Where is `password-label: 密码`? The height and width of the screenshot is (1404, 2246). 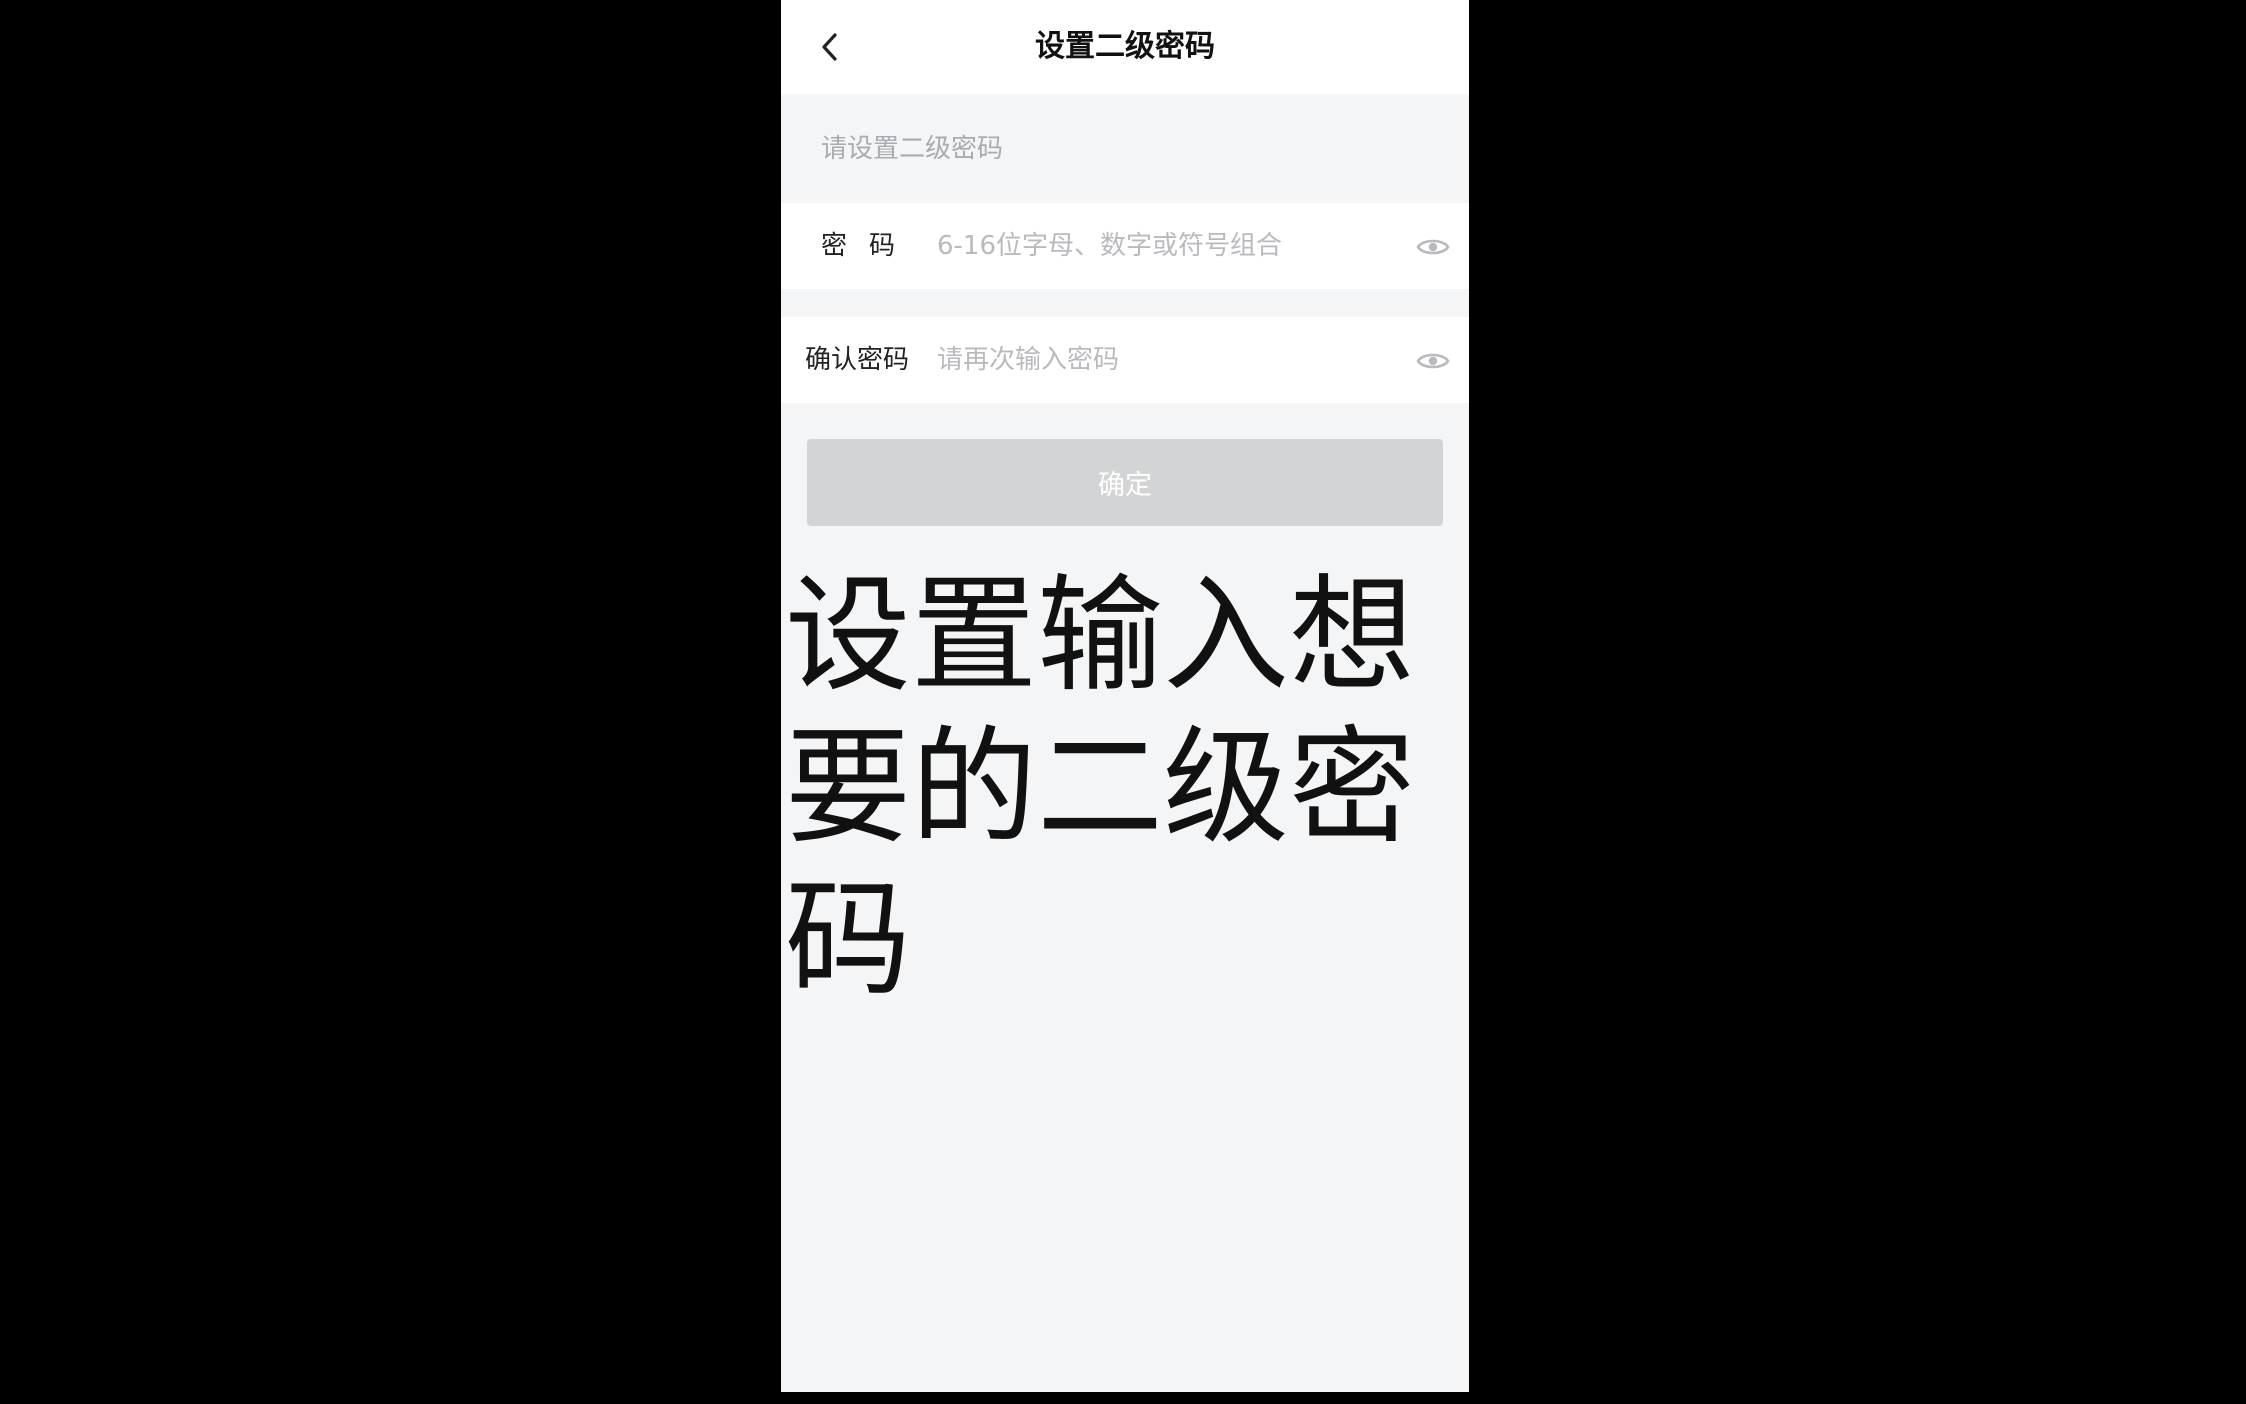
password-label: 密码 is located at coordinates (869, 246).